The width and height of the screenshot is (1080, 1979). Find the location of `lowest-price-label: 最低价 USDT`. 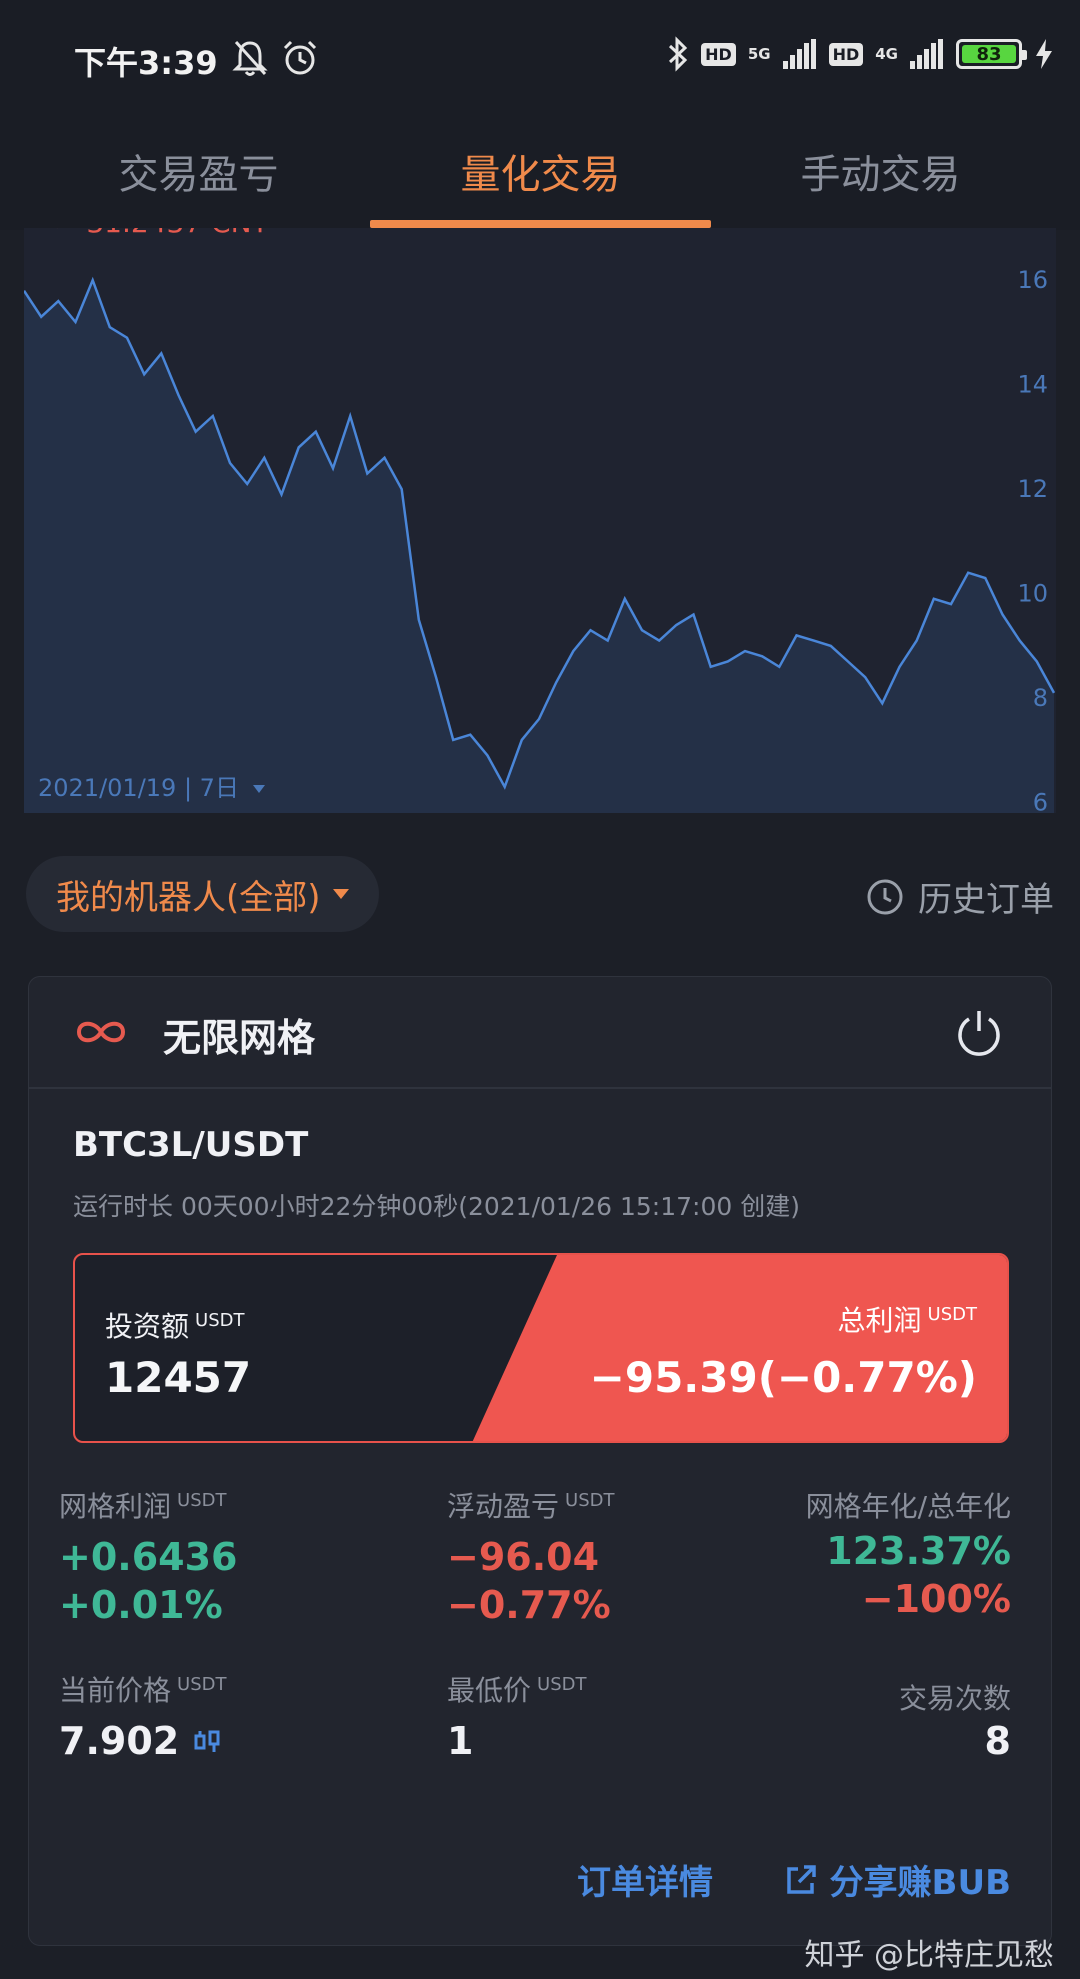

lowest-price-label: 最低价 USDT is located at coordinates (516, 1689).